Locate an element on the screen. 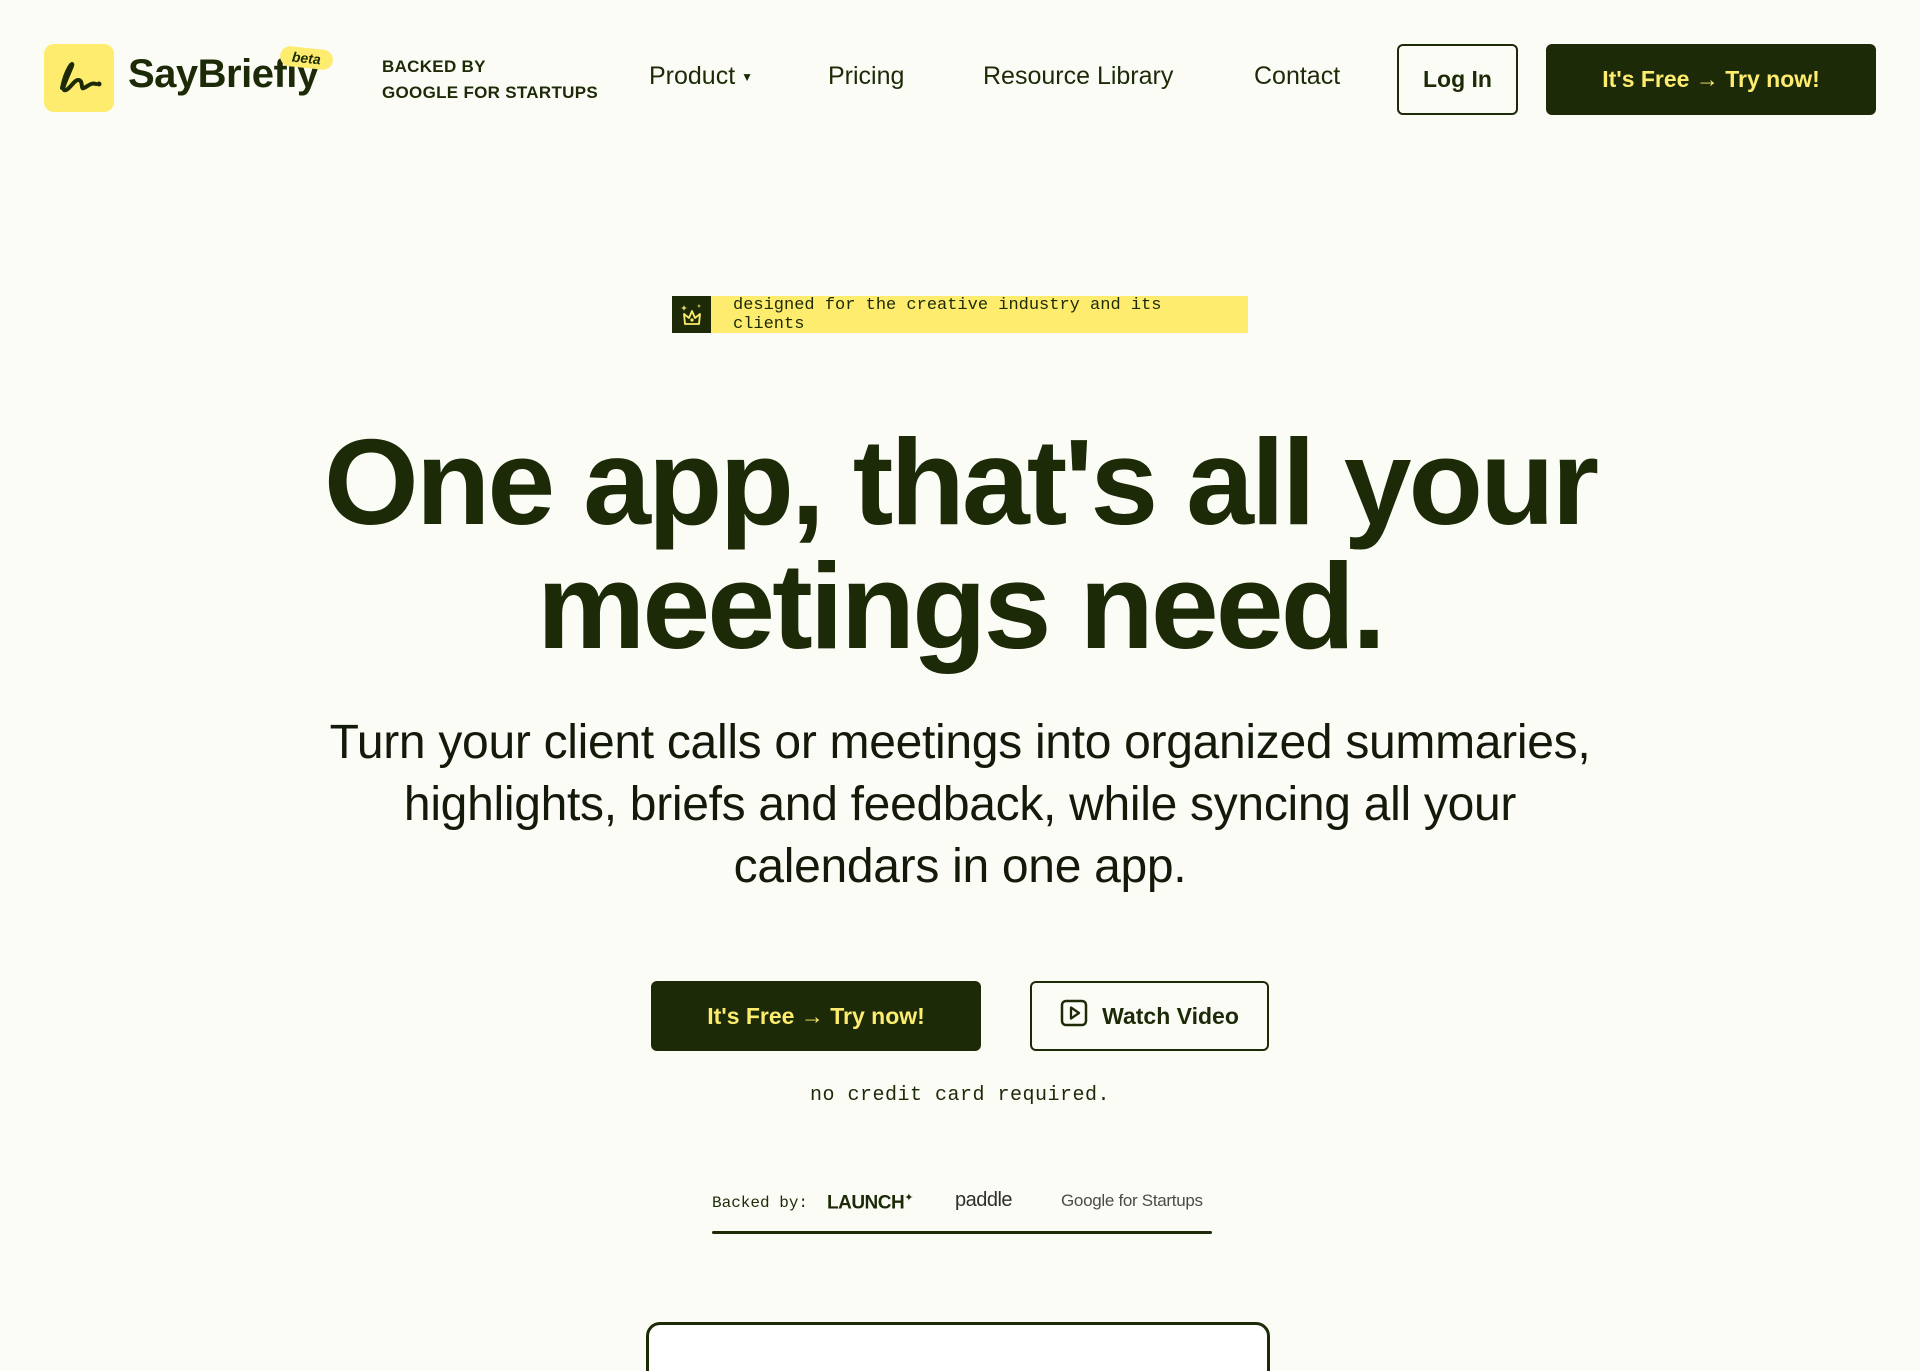 This screenshot has height=1371, width=1920. caret-down-icon: ▼ is located at coordinates (747, 77).